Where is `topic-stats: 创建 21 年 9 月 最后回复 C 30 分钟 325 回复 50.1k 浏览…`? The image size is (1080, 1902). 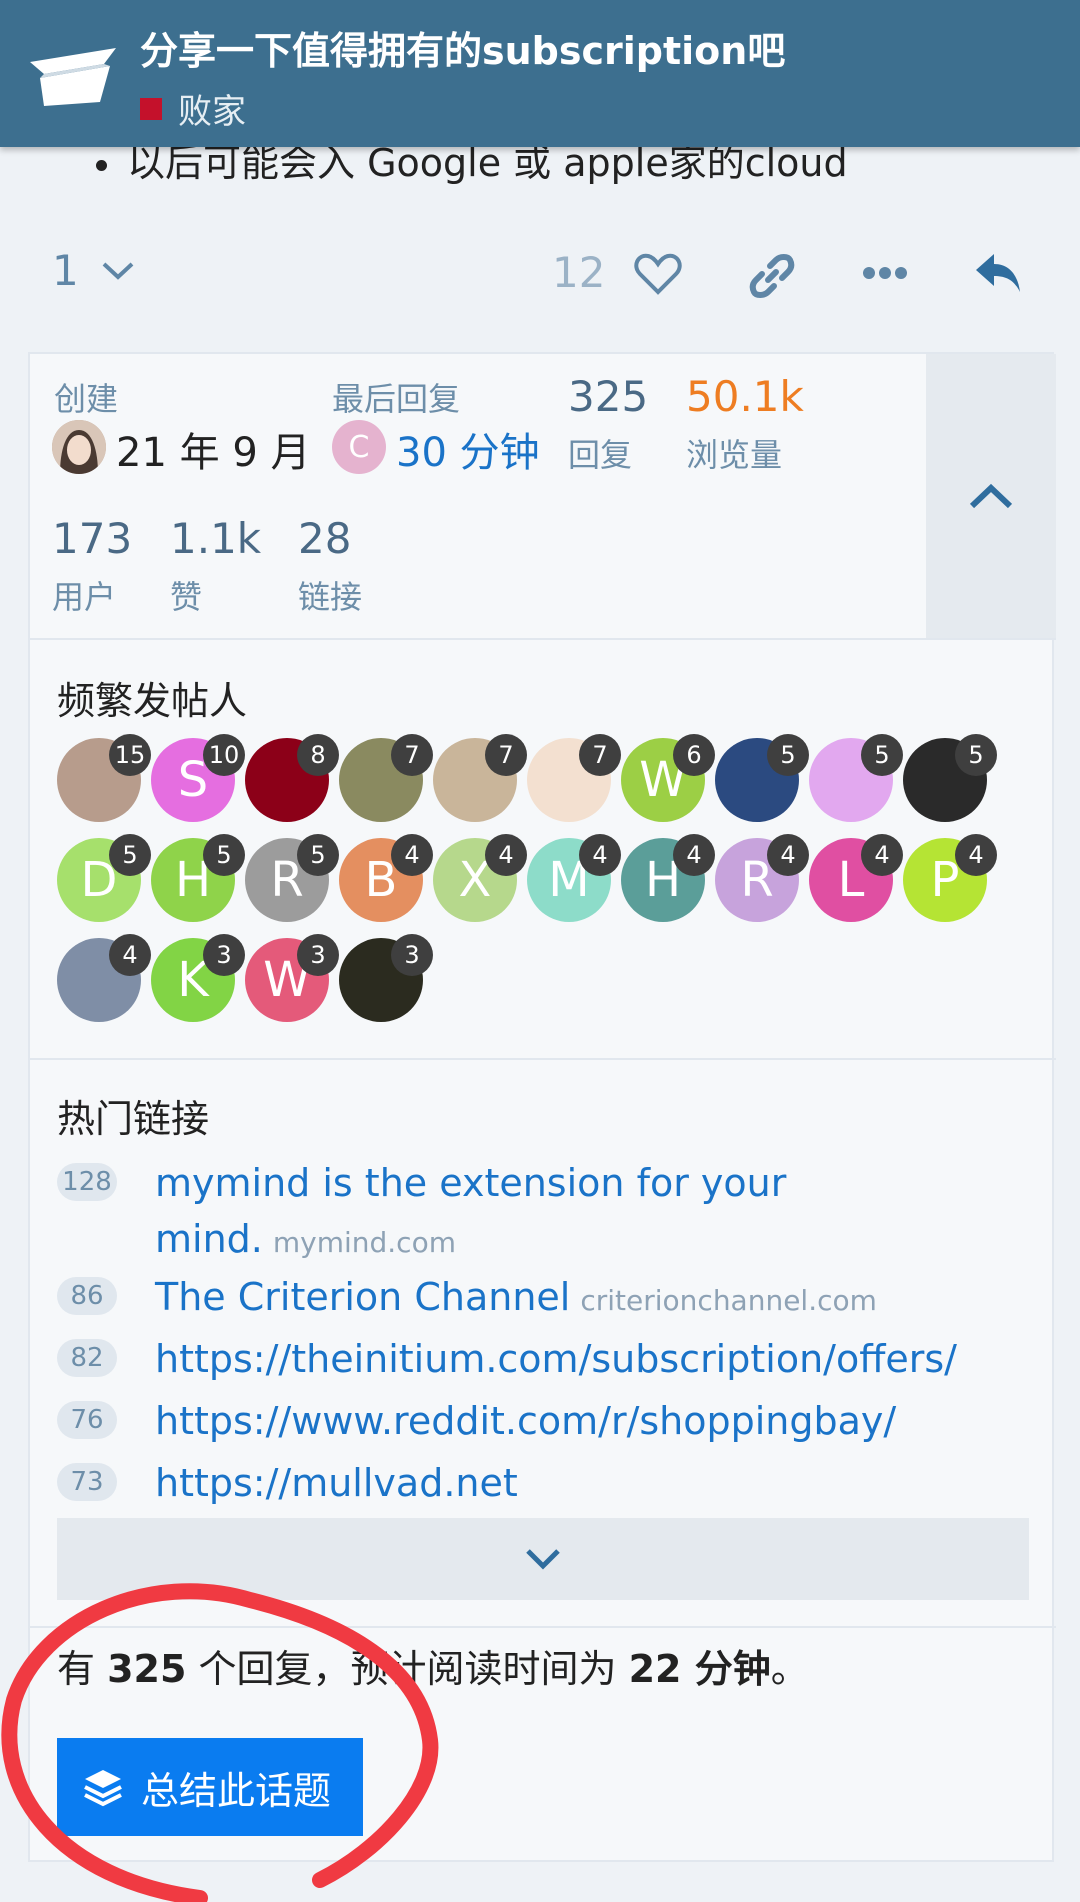
topic-stats: 创建 21 年 9 月 最后回复 C 30 分钟 325 回复 50.1k 浏览… is located at coordinates (478, 496).